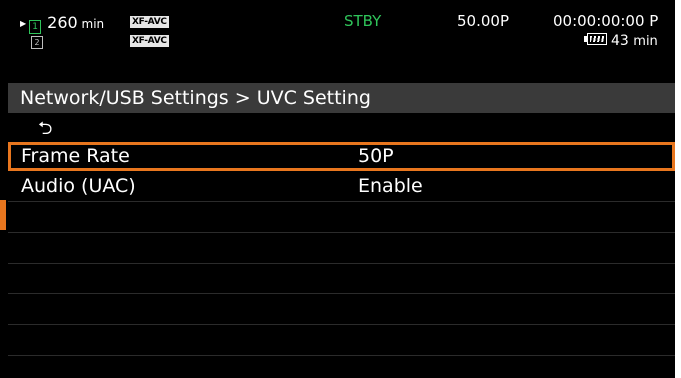  What do you see at coordinates (606, 21) in the screenshot?
I see `timecode: 00:00:00:00 P` at bounding box center [606, 21].